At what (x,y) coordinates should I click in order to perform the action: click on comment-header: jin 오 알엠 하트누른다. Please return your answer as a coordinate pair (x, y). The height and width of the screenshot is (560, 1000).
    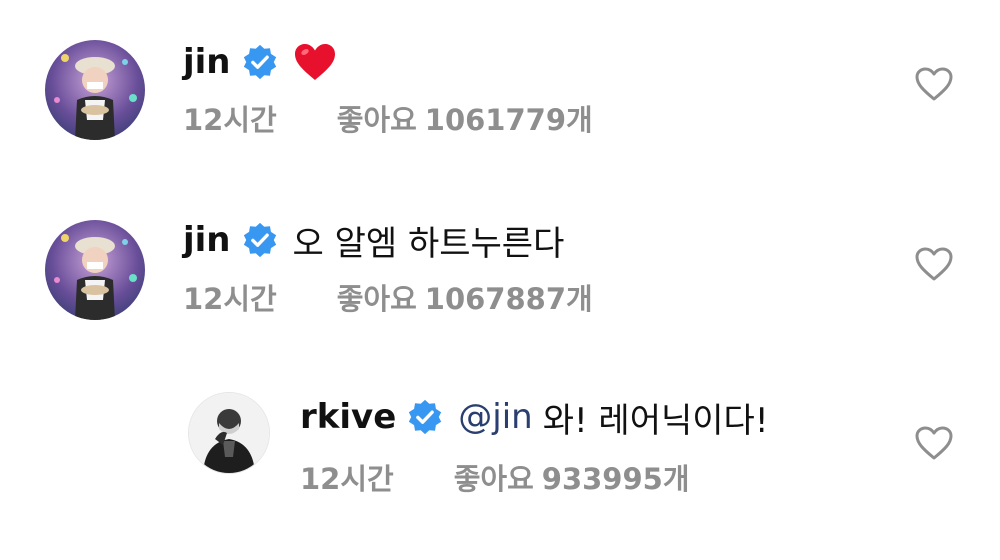
    Looking at the image, I should click on (374, 241).